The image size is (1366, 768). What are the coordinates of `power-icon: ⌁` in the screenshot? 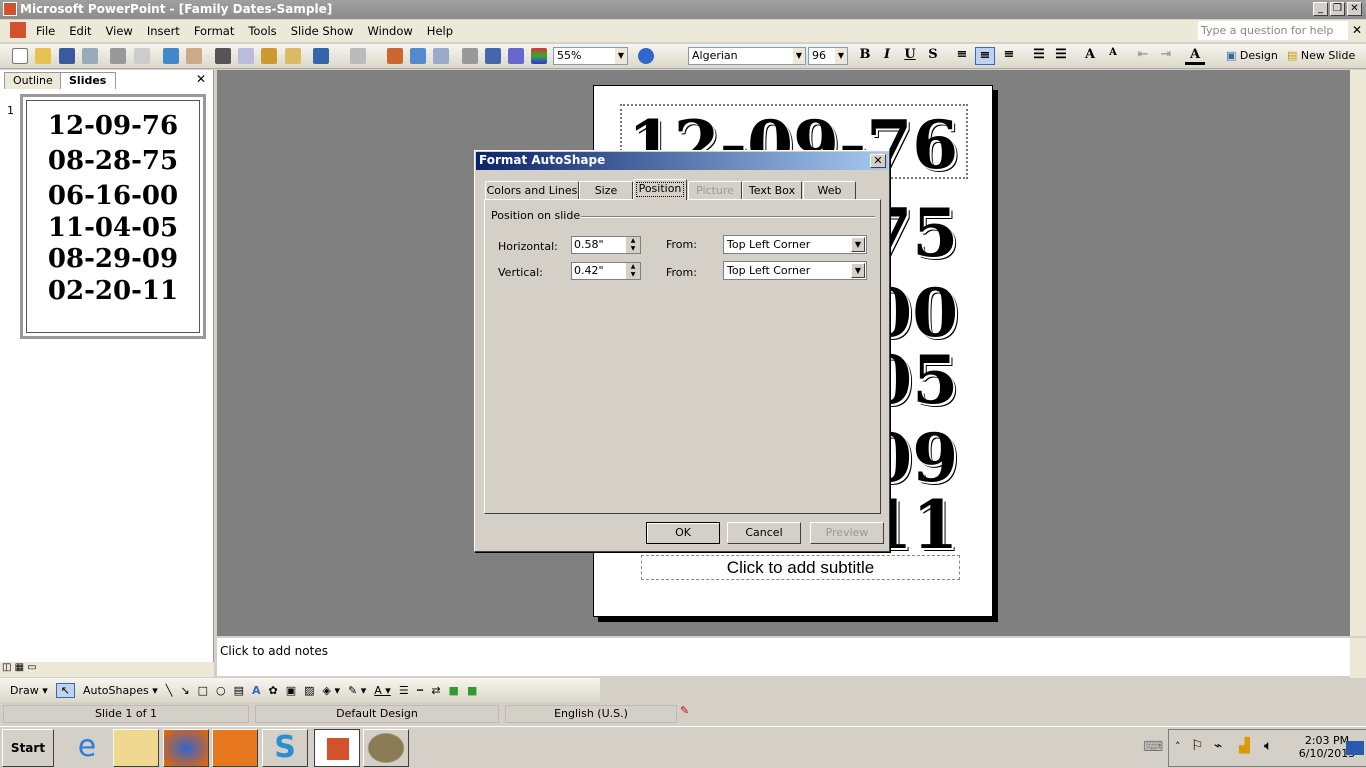 It's located at (1218, 746).